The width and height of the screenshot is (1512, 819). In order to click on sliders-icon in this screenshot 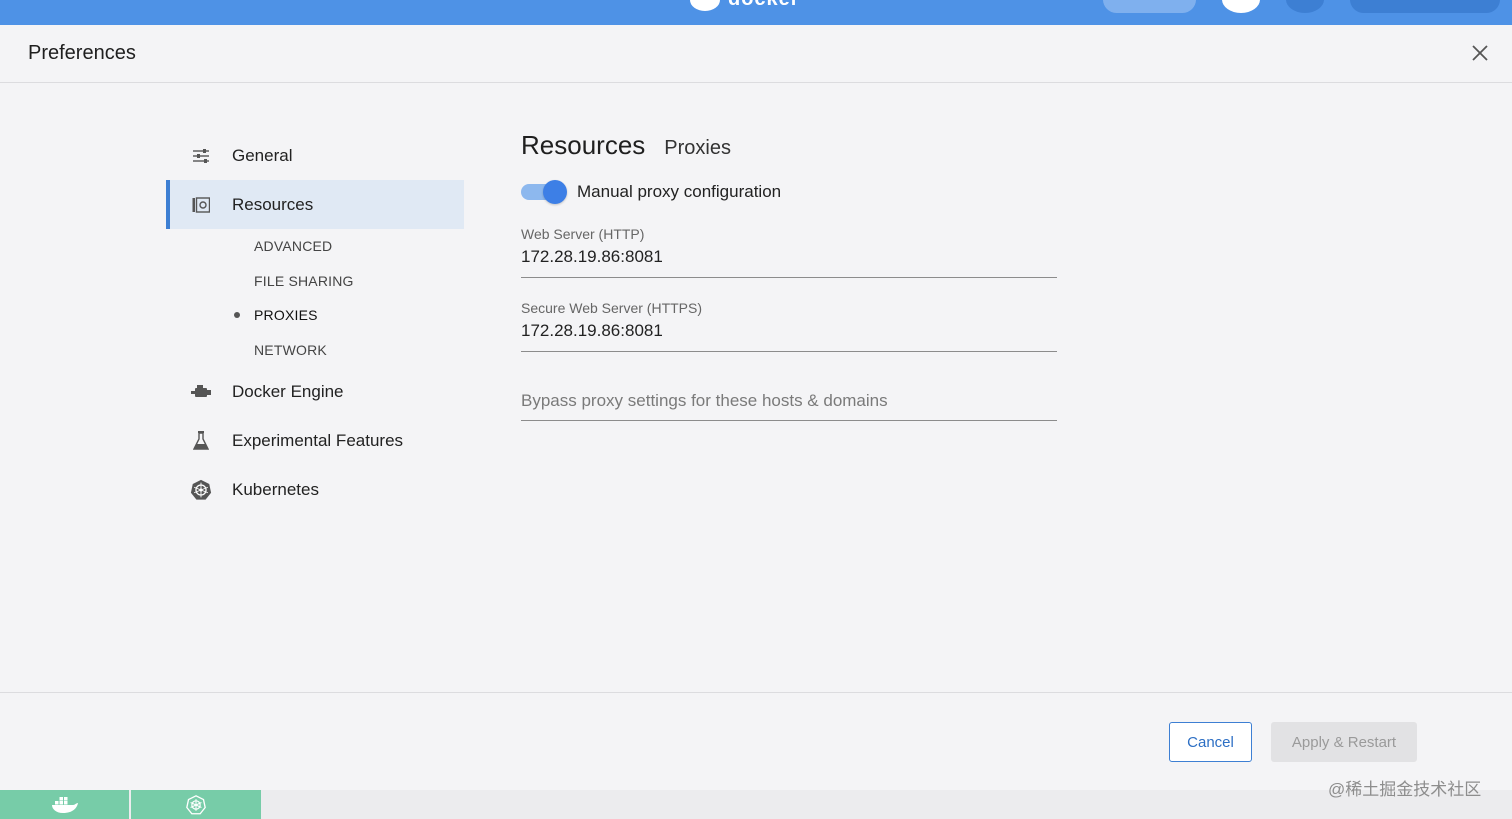, I will do `click(201, 156)`.